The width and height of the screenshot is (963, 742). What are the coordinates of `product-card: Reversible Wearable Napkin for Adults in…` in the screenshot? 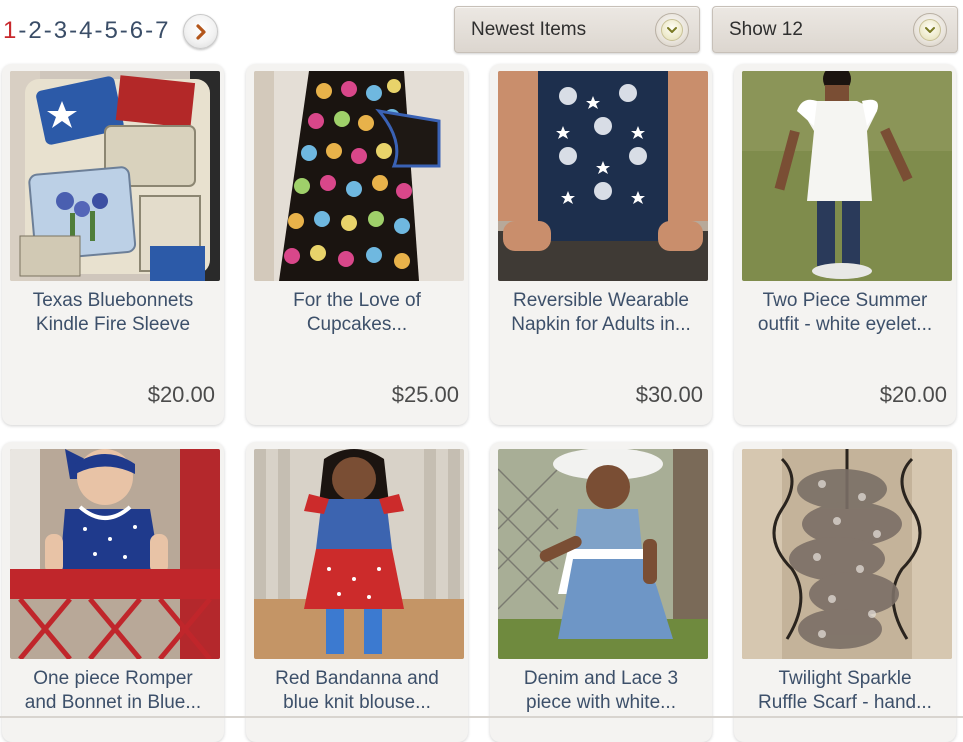 It's located at (601, 244).